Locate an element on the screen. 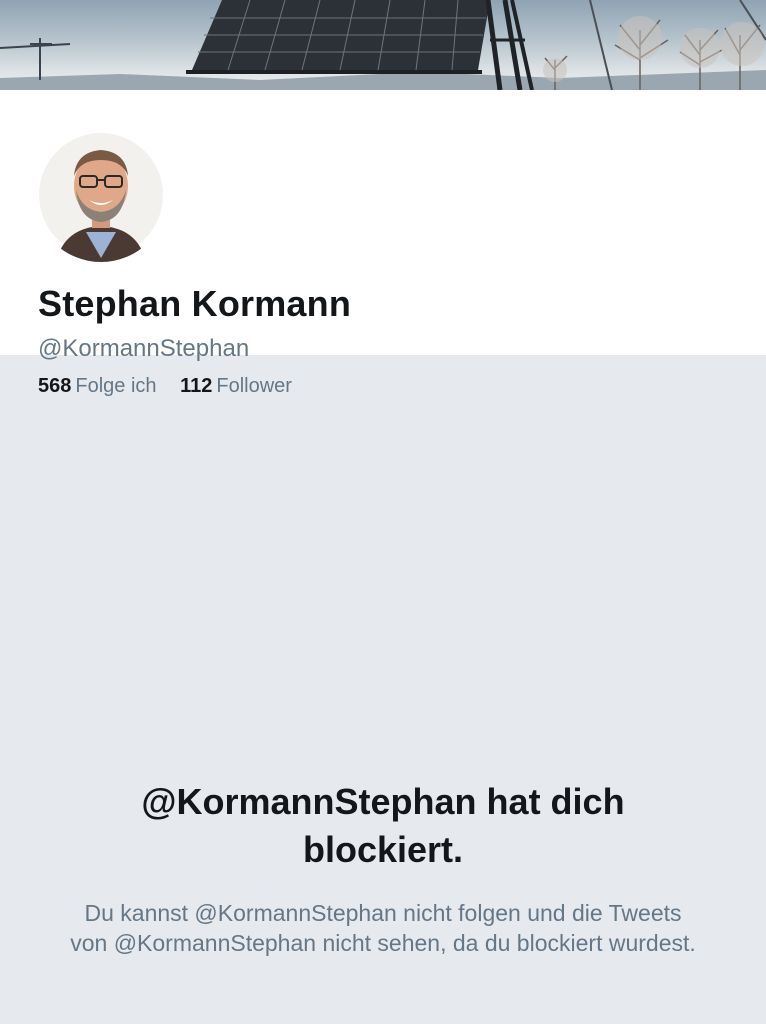  followers-label: Follower is located at coordinates (254, 386).